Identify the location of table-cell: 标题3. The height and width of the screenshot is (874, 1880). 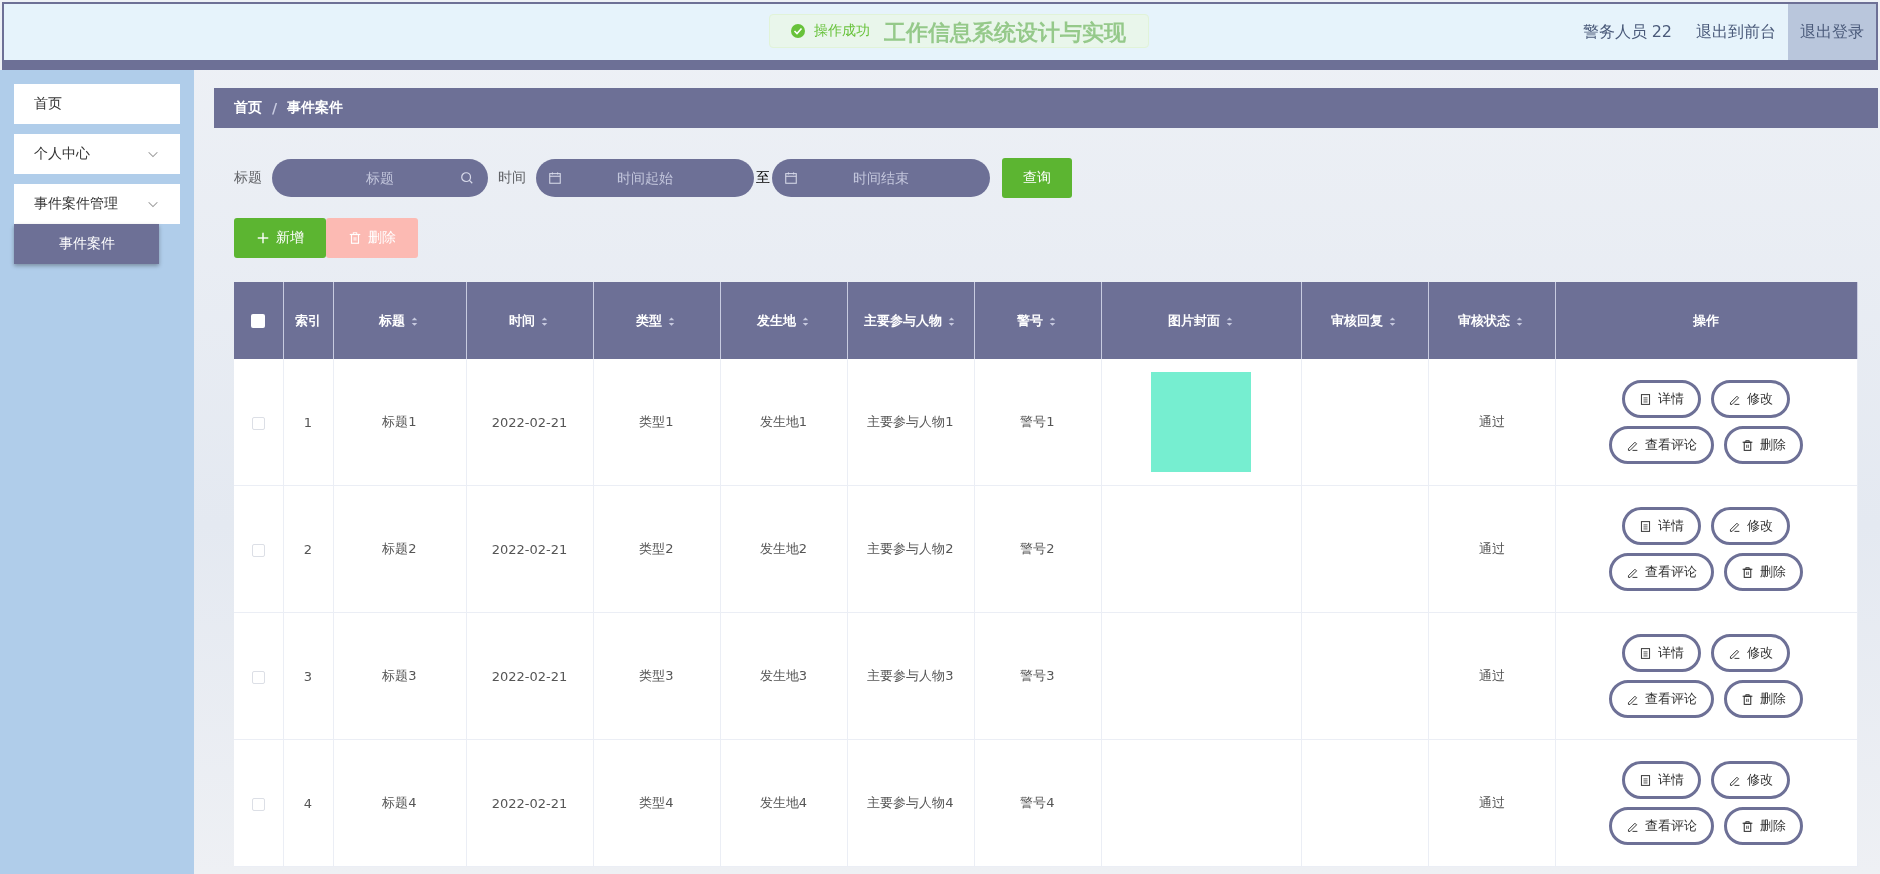
(399, 675).